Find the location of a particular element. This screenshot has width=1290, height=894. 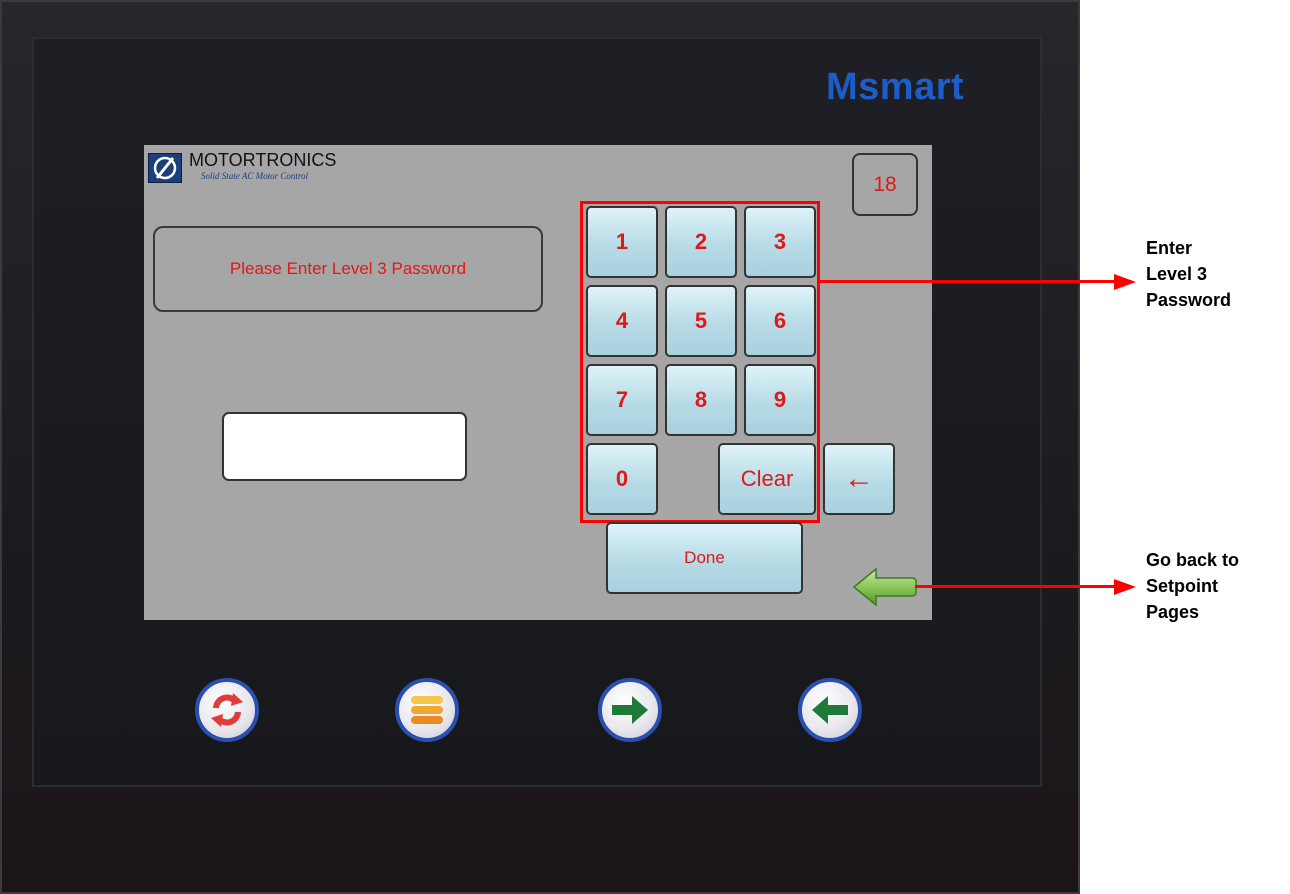

refresh-icon is located at coordinates (227, 710).